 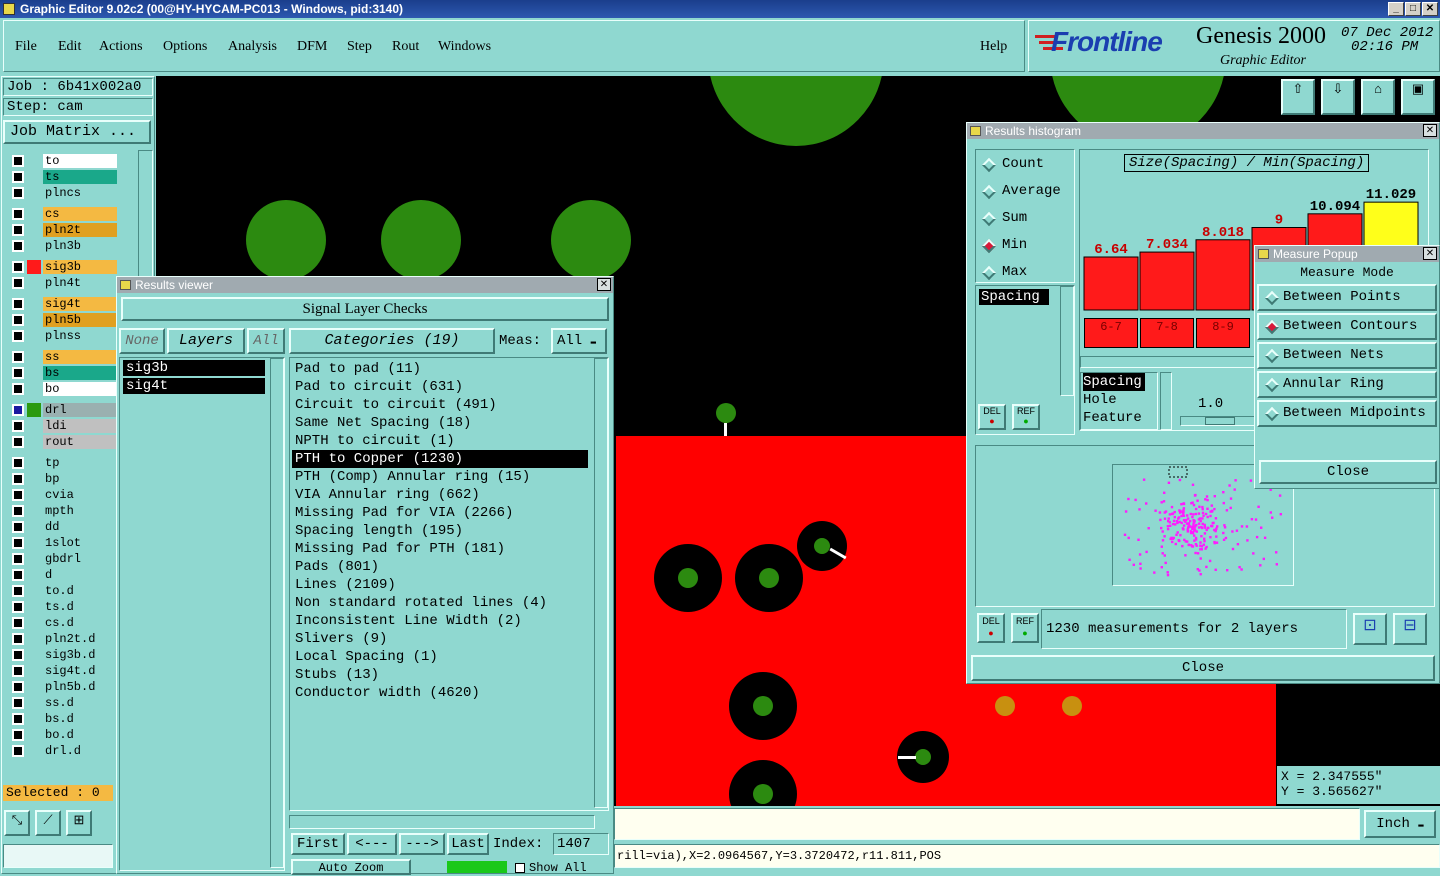 I want to click on categories-button: Categories (19), so click(x=392, y=341).